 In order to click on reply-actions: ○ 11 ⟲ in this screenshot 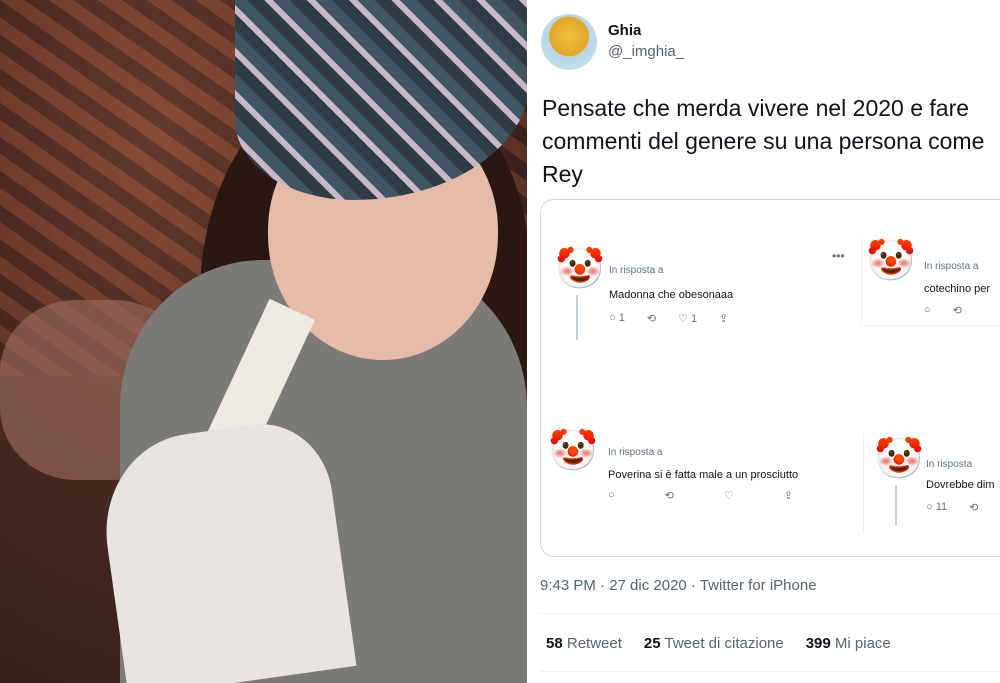, I will do `click(952, 507)`.